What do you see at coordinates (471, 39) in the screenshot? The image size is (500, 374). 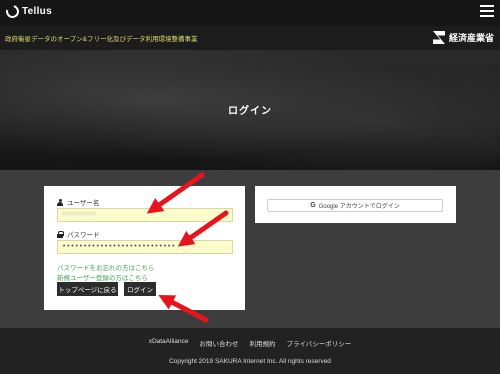 I see `ministry-name: 経済産業省` at bounding box center [471, 39].